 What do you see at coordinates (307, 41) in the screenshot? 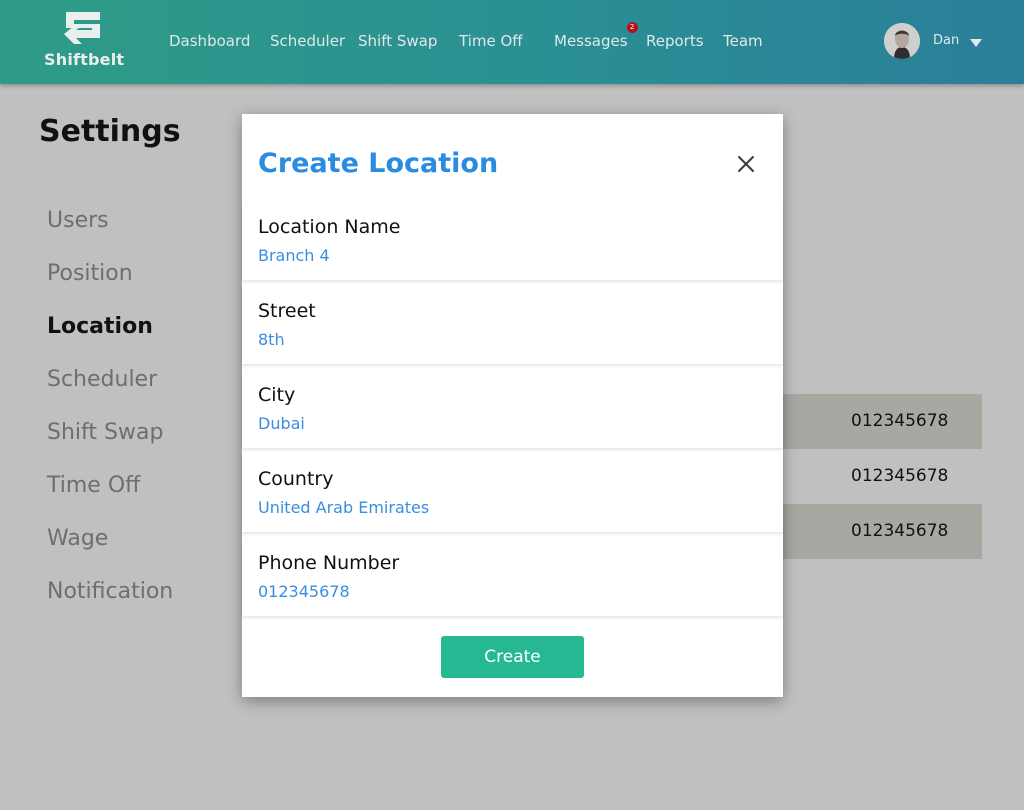
I see `nav-scheduler: Scheduler` at bounding box center [307, 41].